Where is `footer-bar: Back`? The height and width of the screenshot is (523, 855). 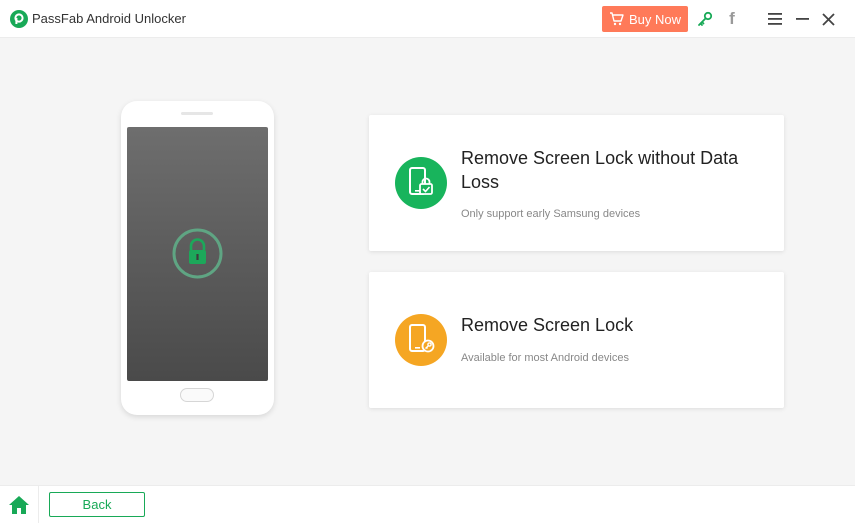
footer-bar: Back is located at coordinates (427, 504).